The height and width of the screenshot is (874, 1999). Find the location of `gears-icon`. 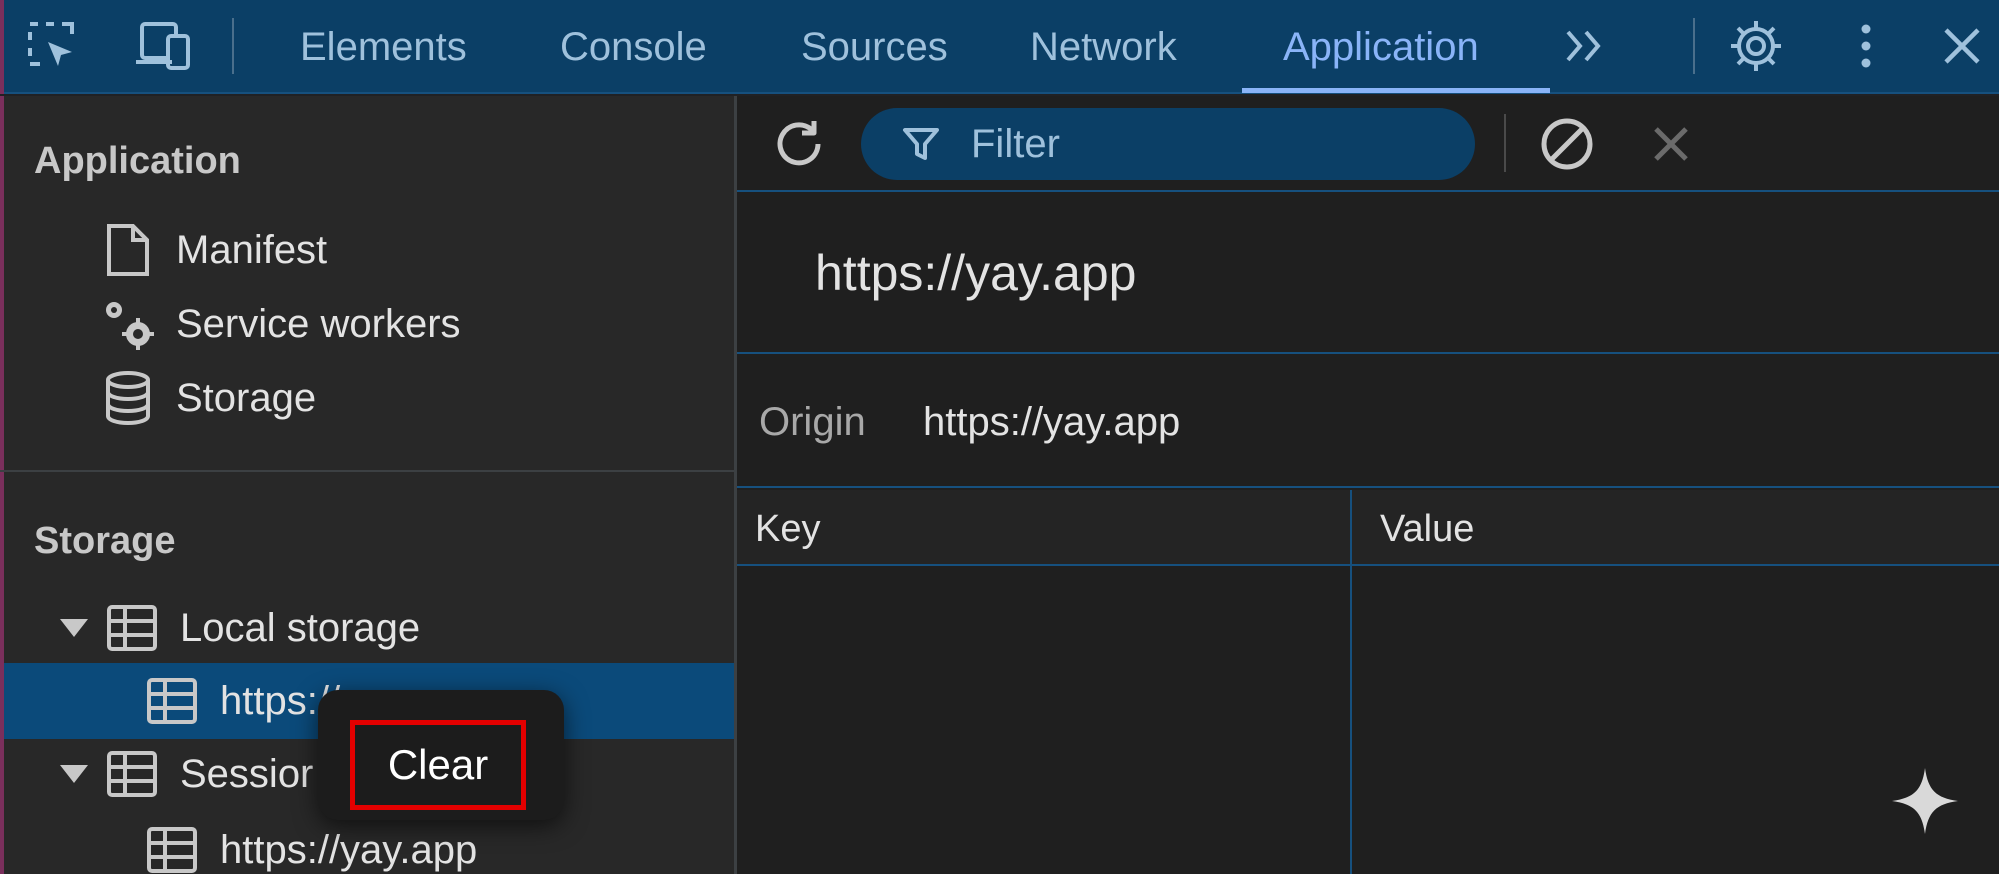

gears-icon is located at coordinates (128, 324).